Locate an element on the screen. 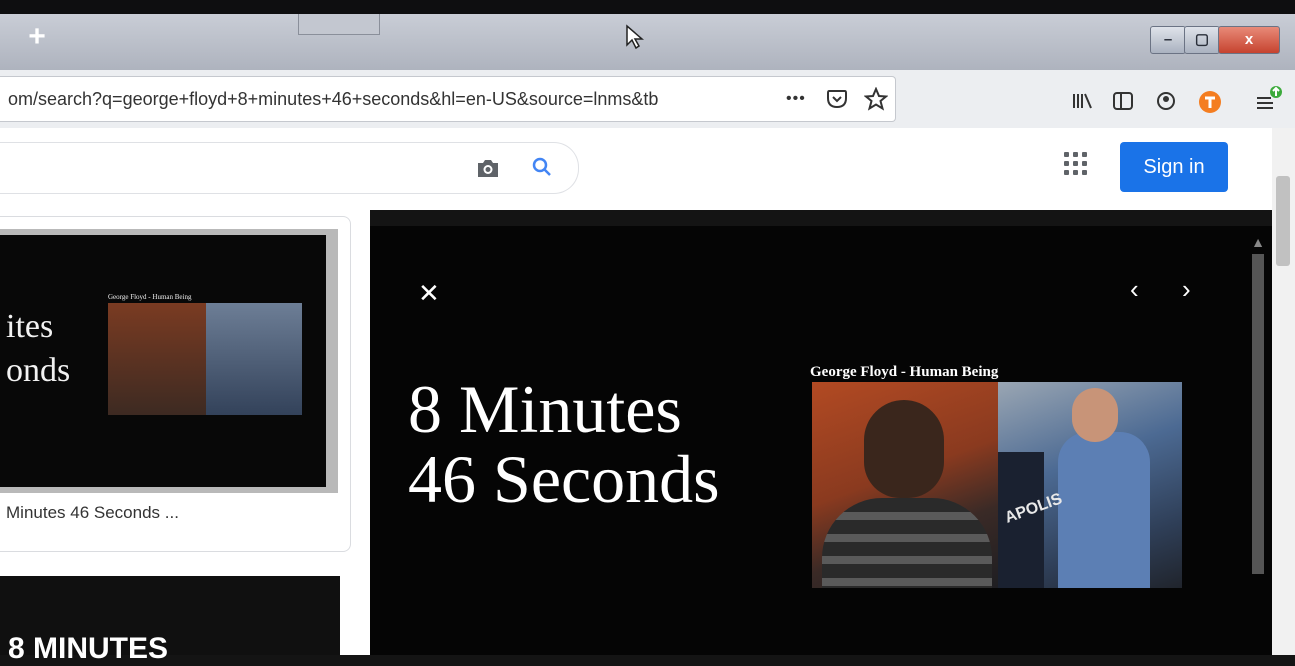 The height and width of the screenshot is (666, 1295). search-icon is located at coordinates (542, 167).